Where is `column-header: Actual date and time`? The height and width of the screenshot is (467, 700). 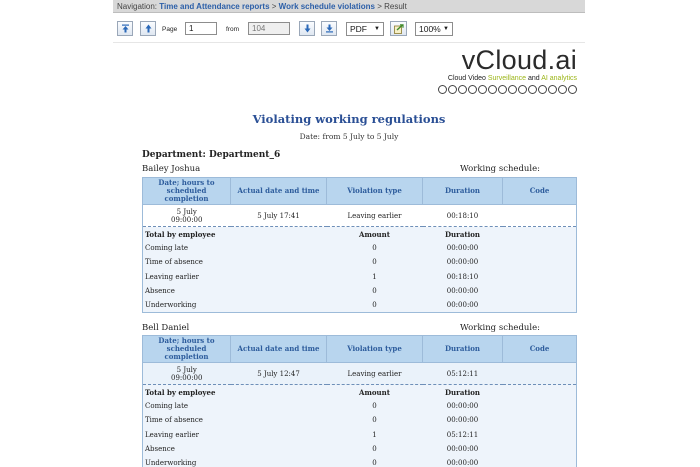 column-header: Actual date and time is located at coordinates (278, 349).